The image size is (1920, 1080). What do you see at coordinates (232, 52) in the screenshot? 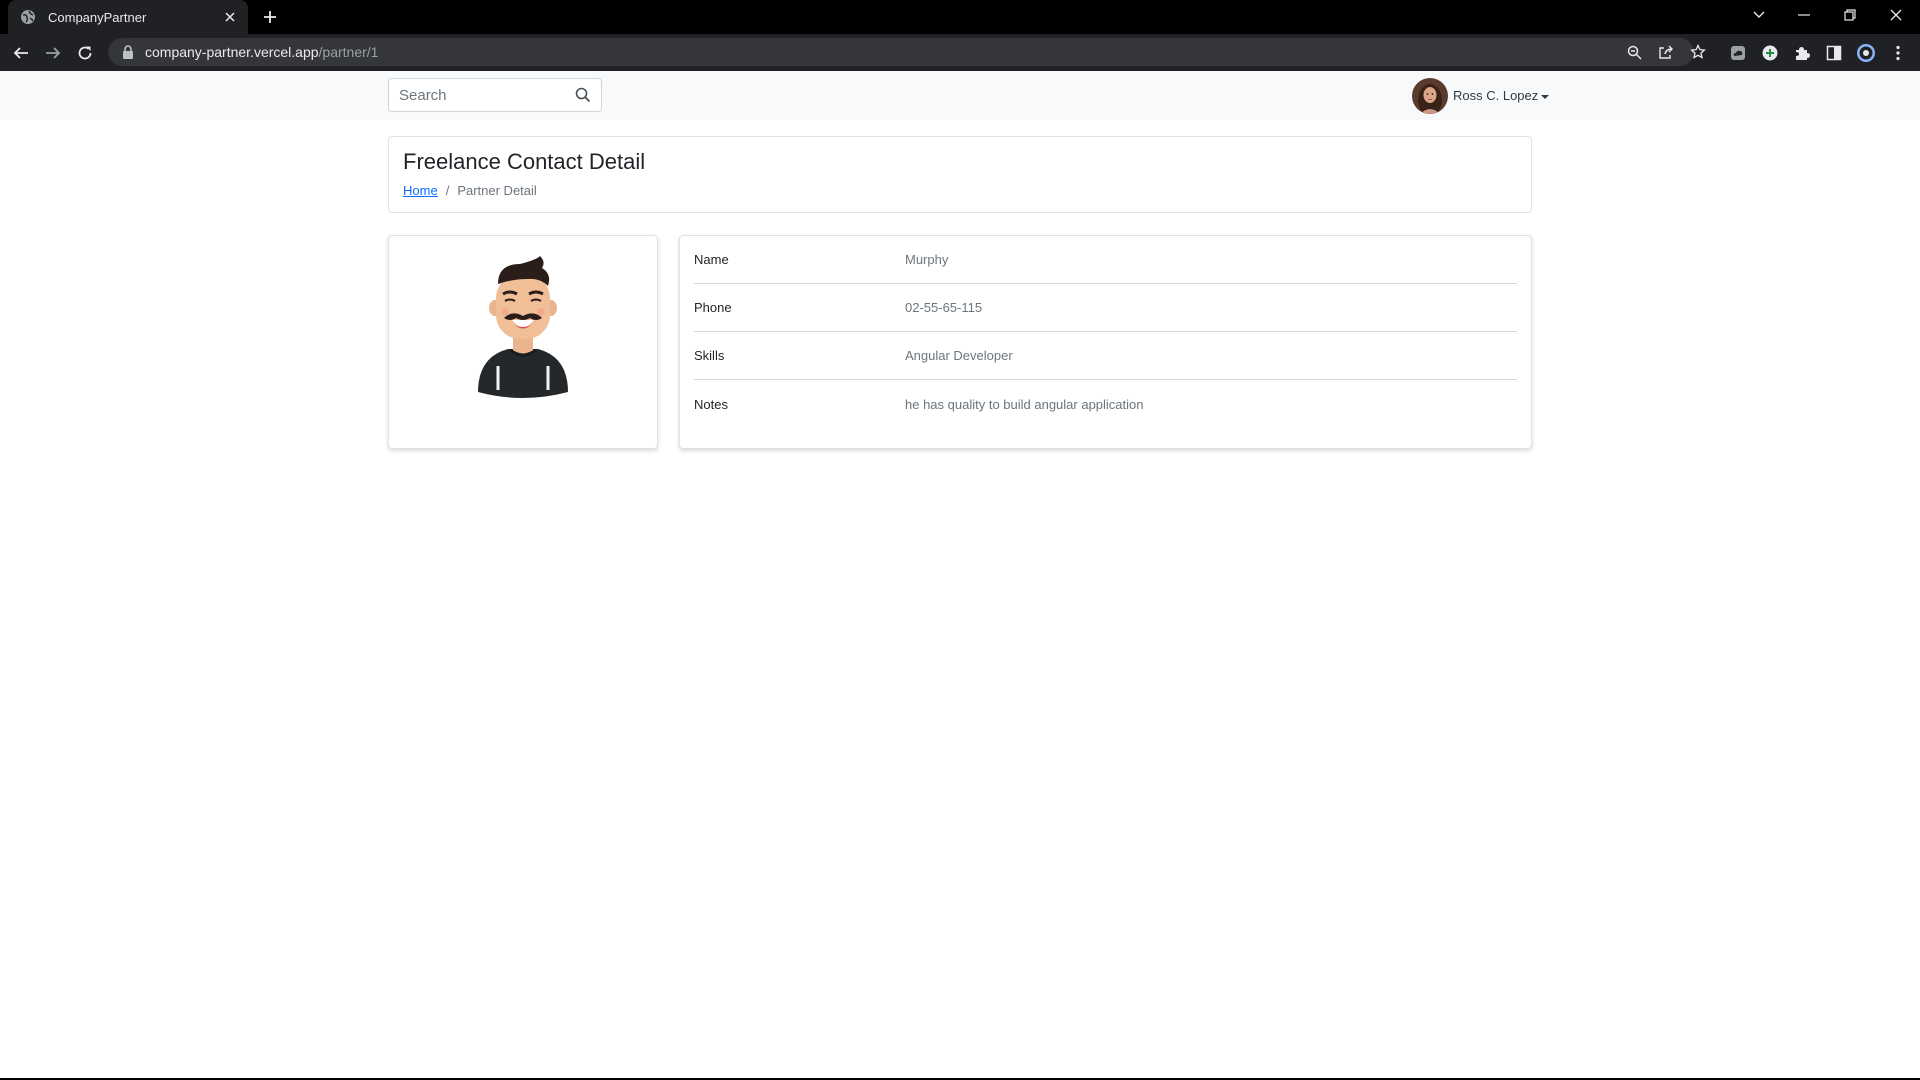
I see `url-host: company-partner.vercel.app` at bounding box center [232, 52].